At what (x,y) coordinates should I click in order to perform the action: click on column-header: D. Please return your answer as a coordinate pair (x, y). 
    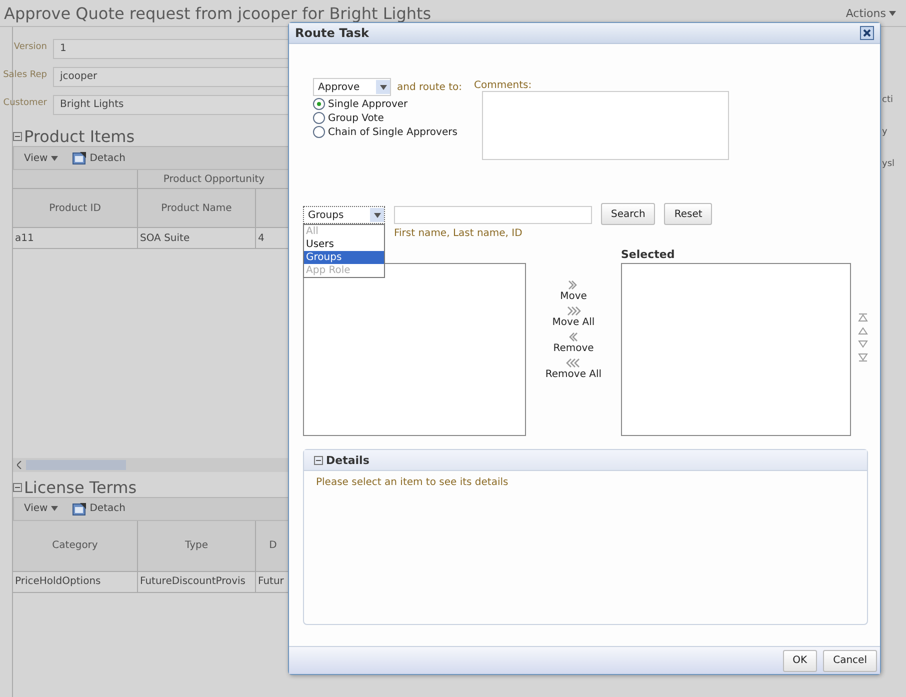
    Looking at the image, I should click on (273, 546).